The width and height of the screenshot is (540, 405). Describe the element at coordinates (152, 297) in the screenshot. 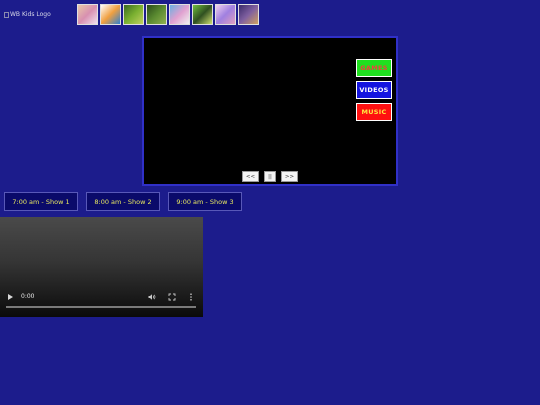

I see `volume-icon` at that location.